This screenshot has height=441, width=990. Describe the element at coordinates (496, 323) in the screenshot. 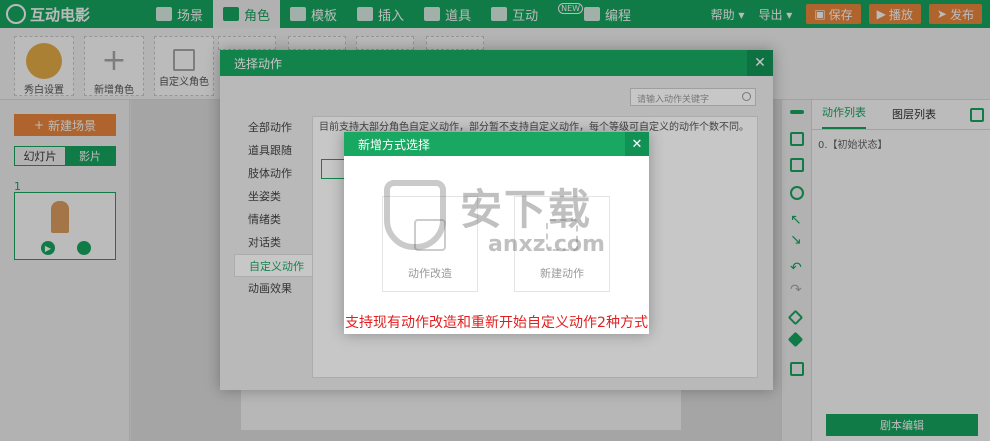

I see `annotation-text: 支持现有动作改造和重新开始自定义动作2种方式` at that location.